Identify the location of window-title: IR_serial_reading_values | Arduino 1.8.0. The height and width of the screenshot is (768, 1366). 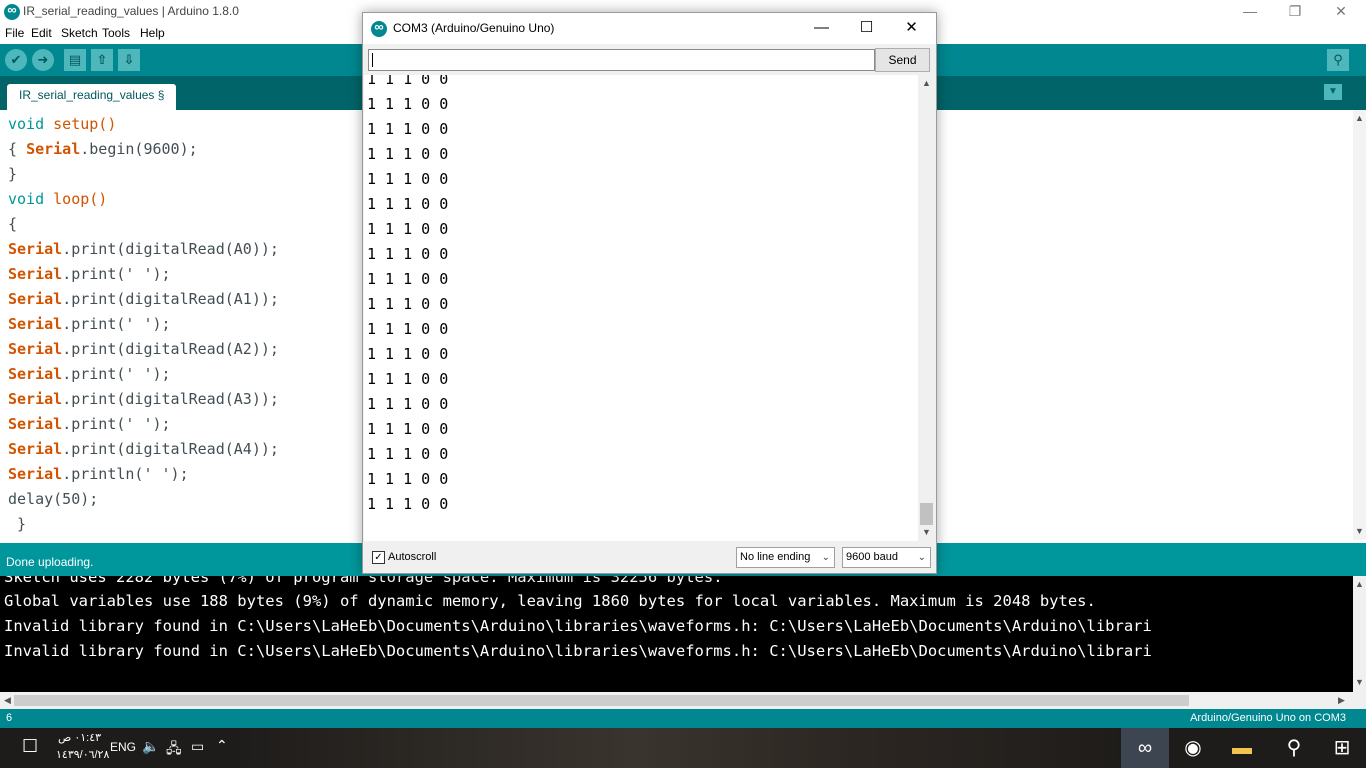
(131, 11).